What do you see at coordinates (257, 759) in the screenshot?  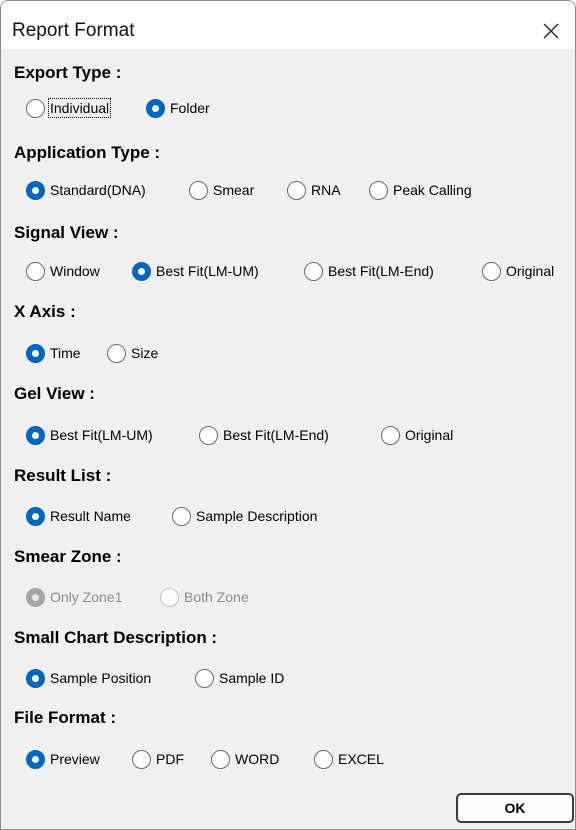 I see `radio-label: WORD` at bounding box center [257, 759].